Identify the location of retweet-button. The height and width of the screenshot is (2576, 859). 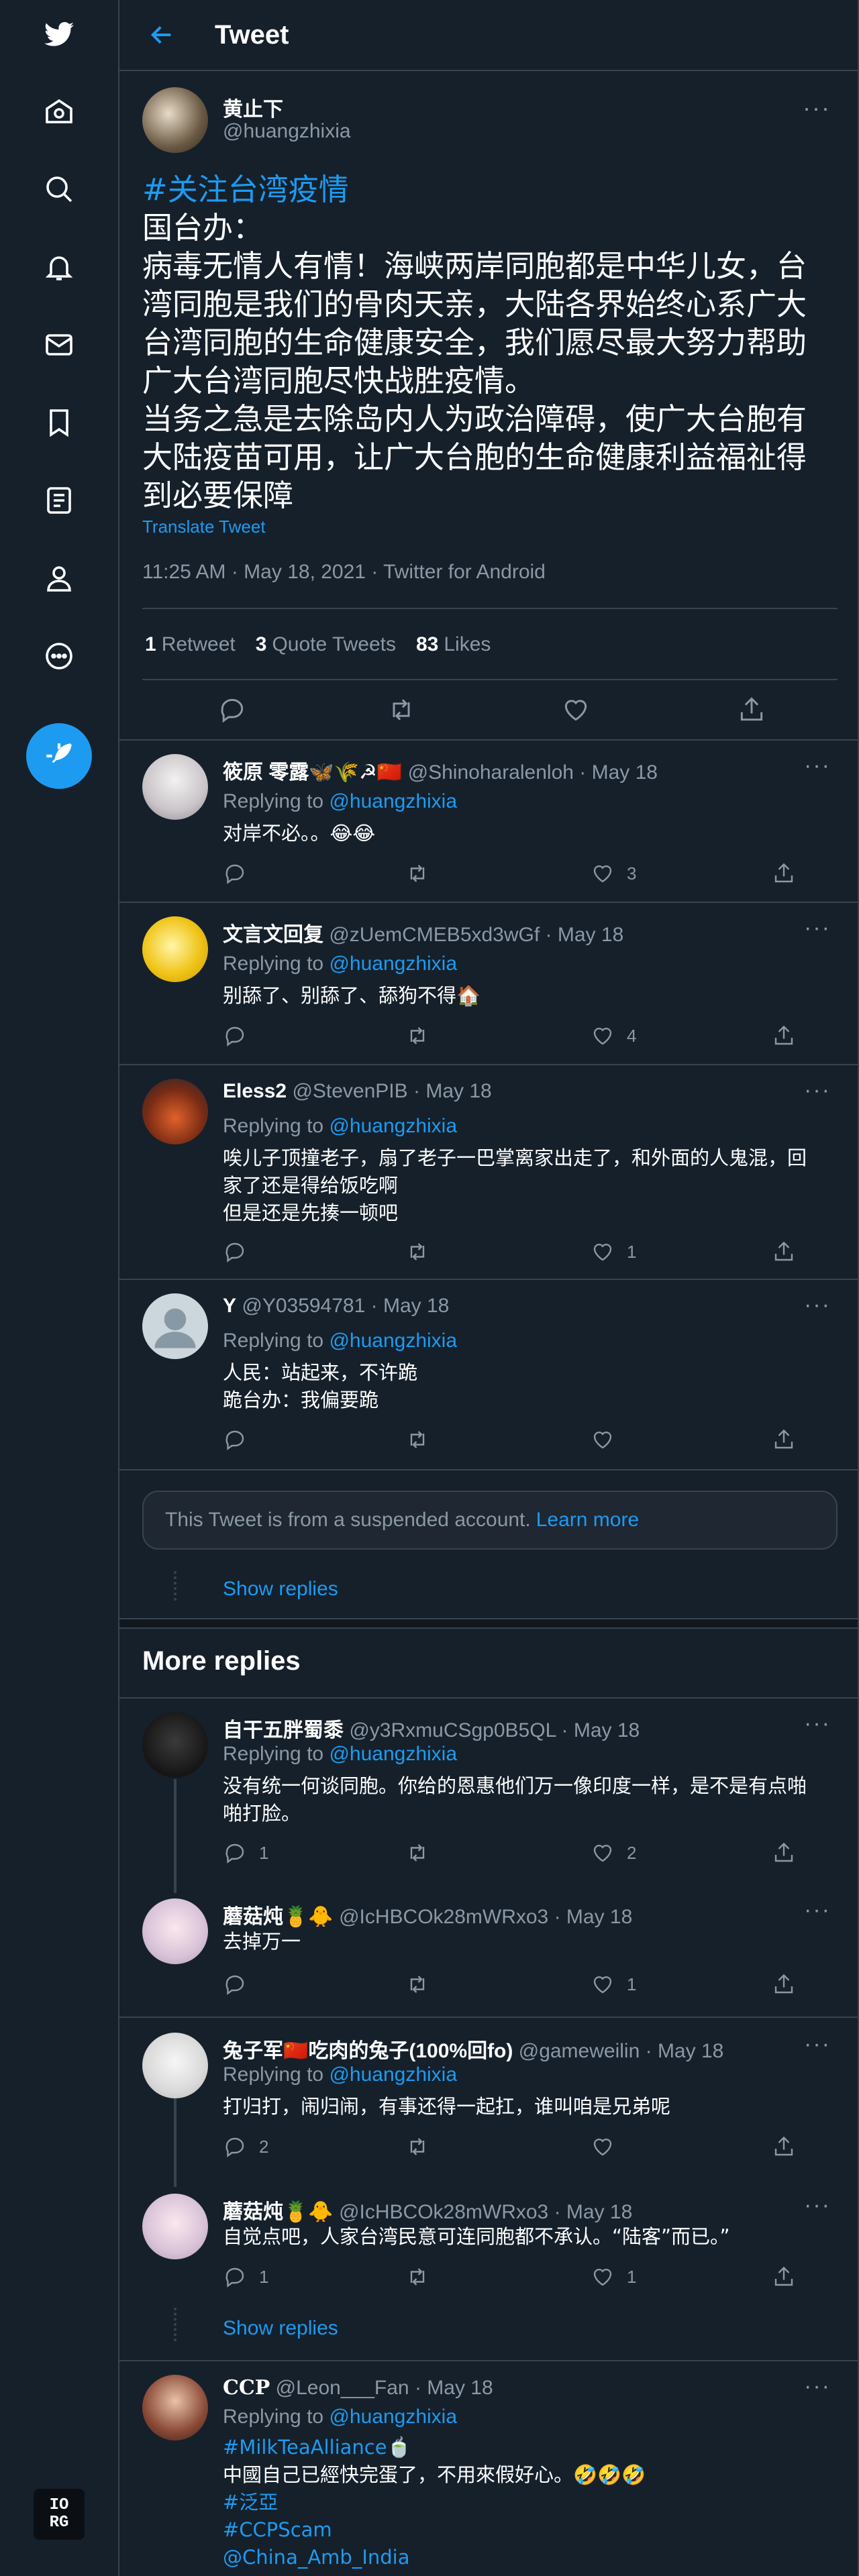
(401, 710).